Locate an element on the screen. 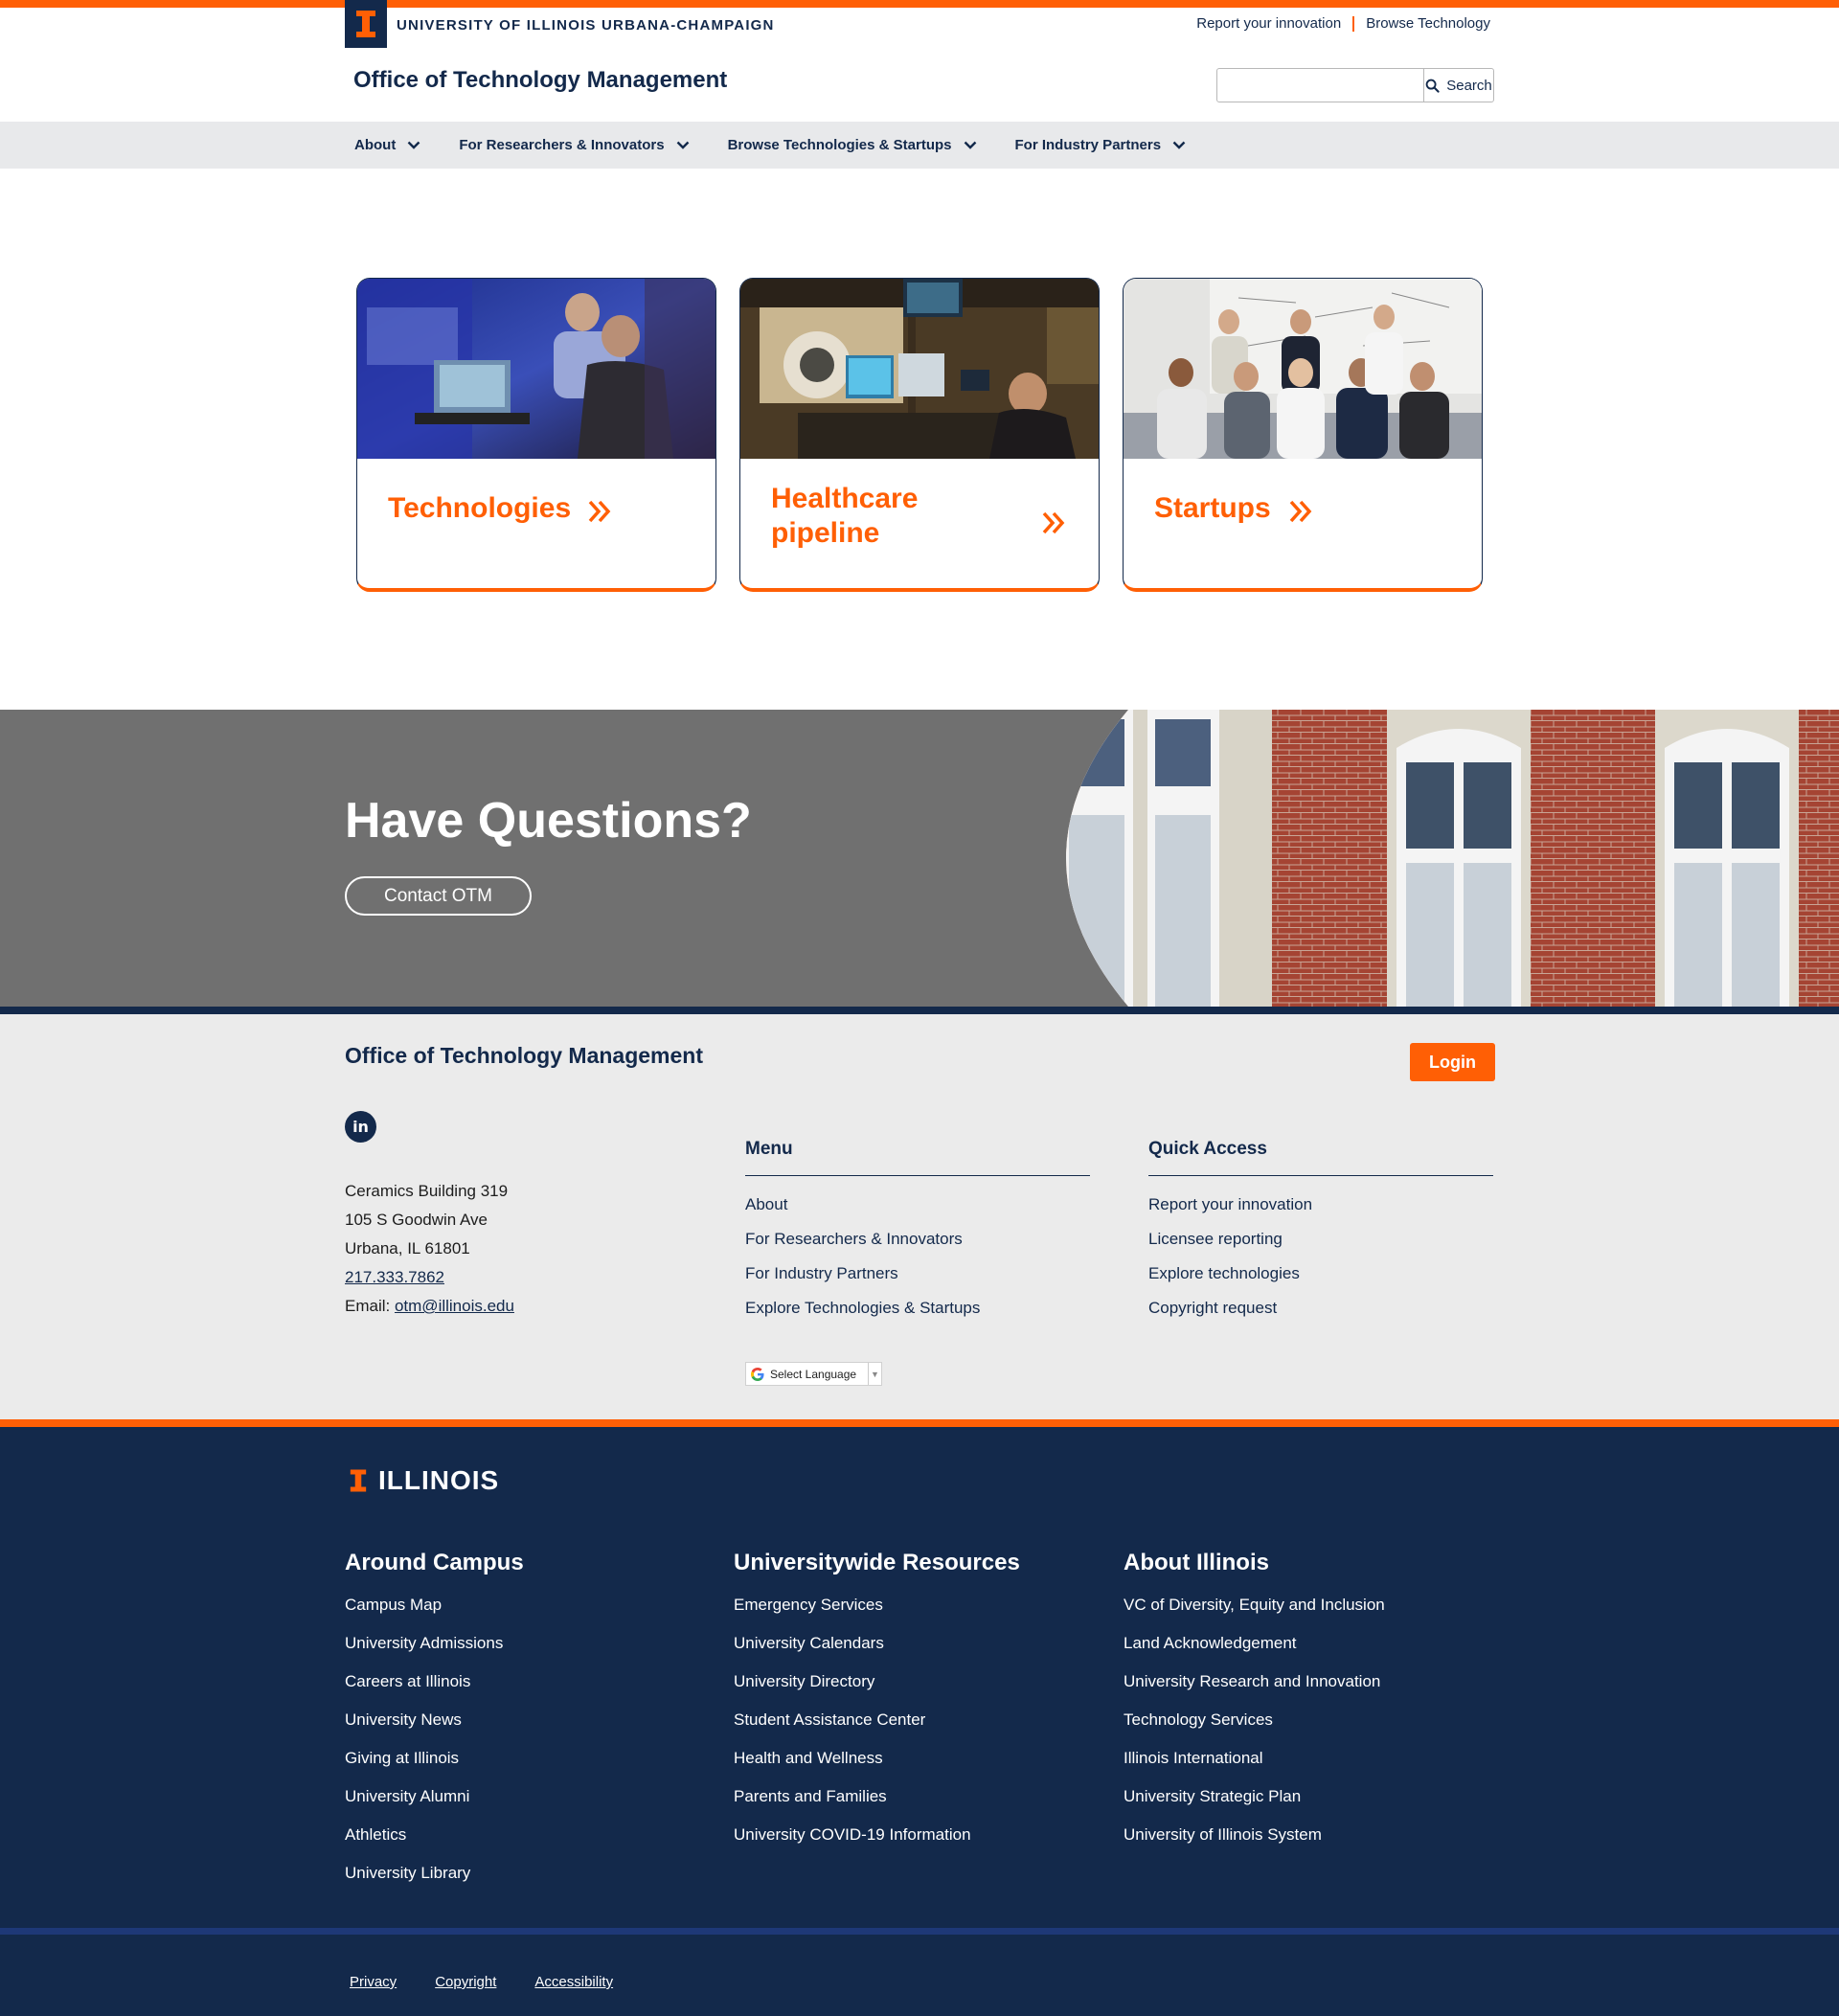 The width and height of the screenshot is (1839, 2016). quick-access-heading: Quick Access is located at coordinates (1320, 1157).